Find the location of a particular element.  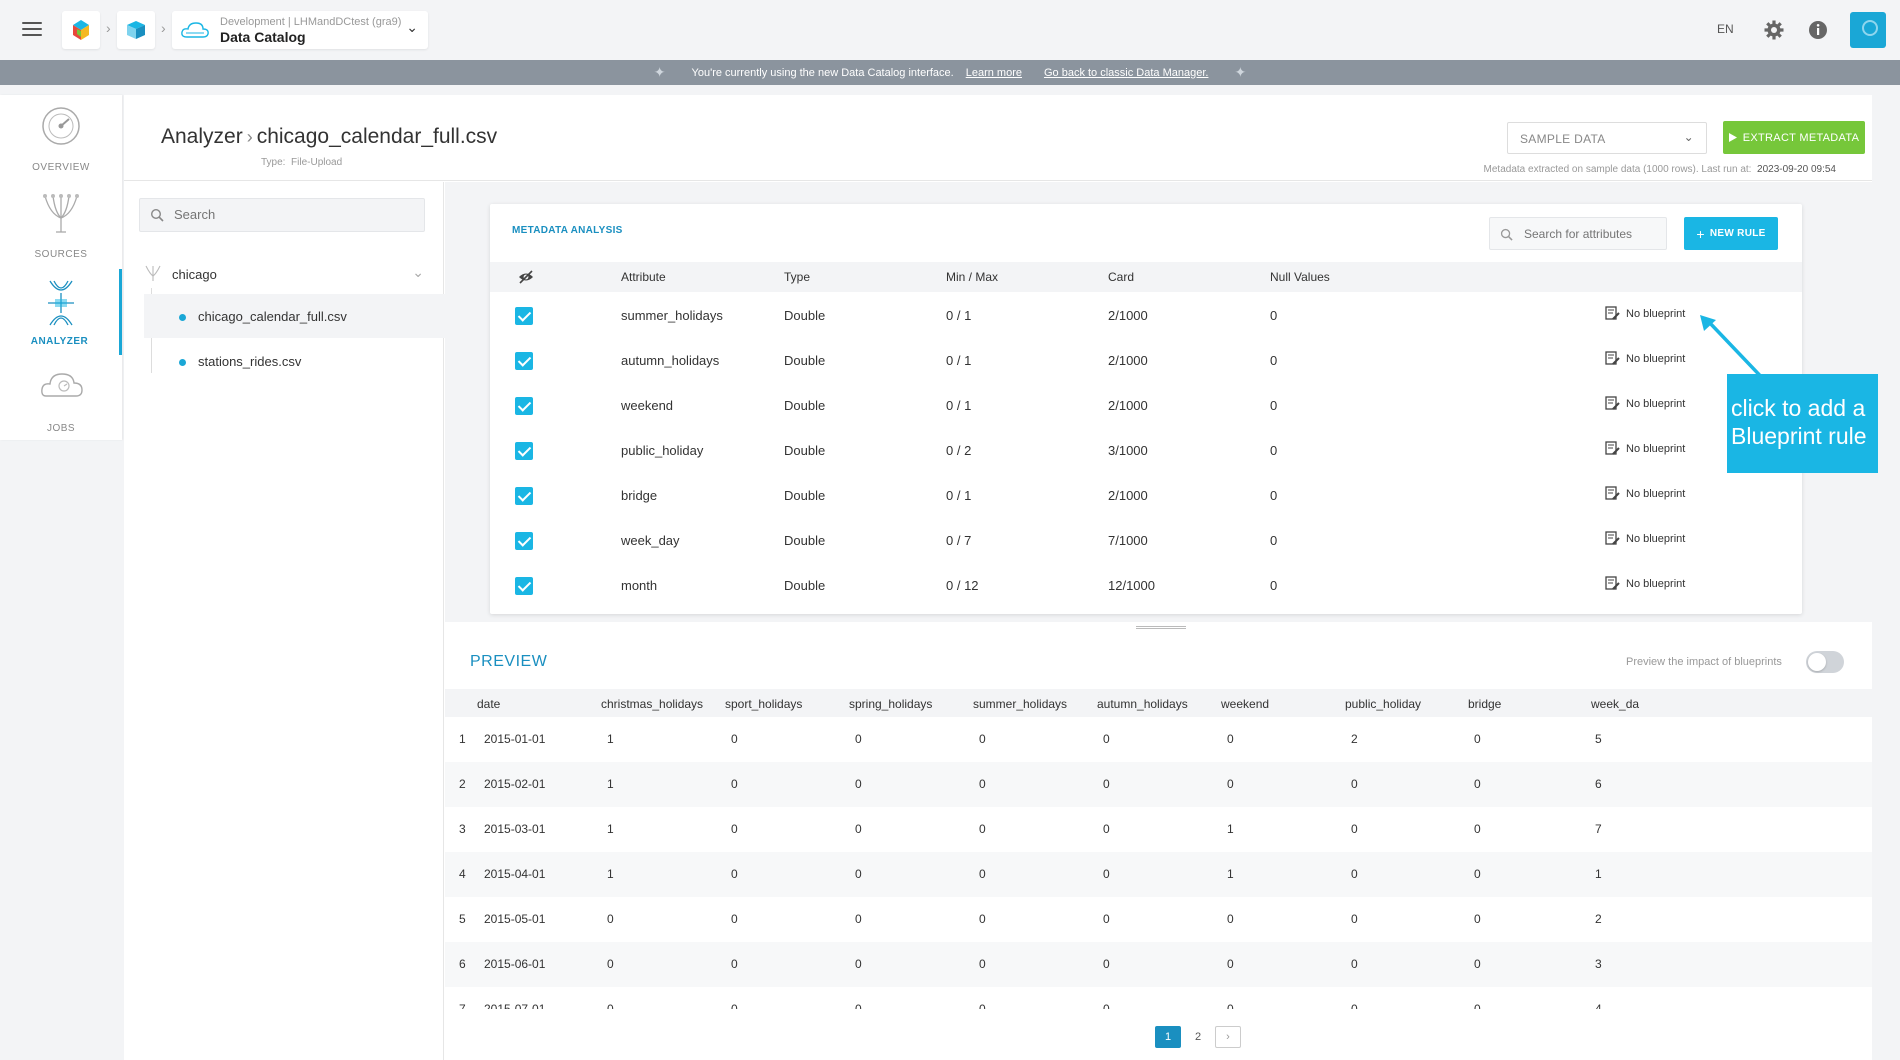

resize-handle is located at coordinates (1161, 628).